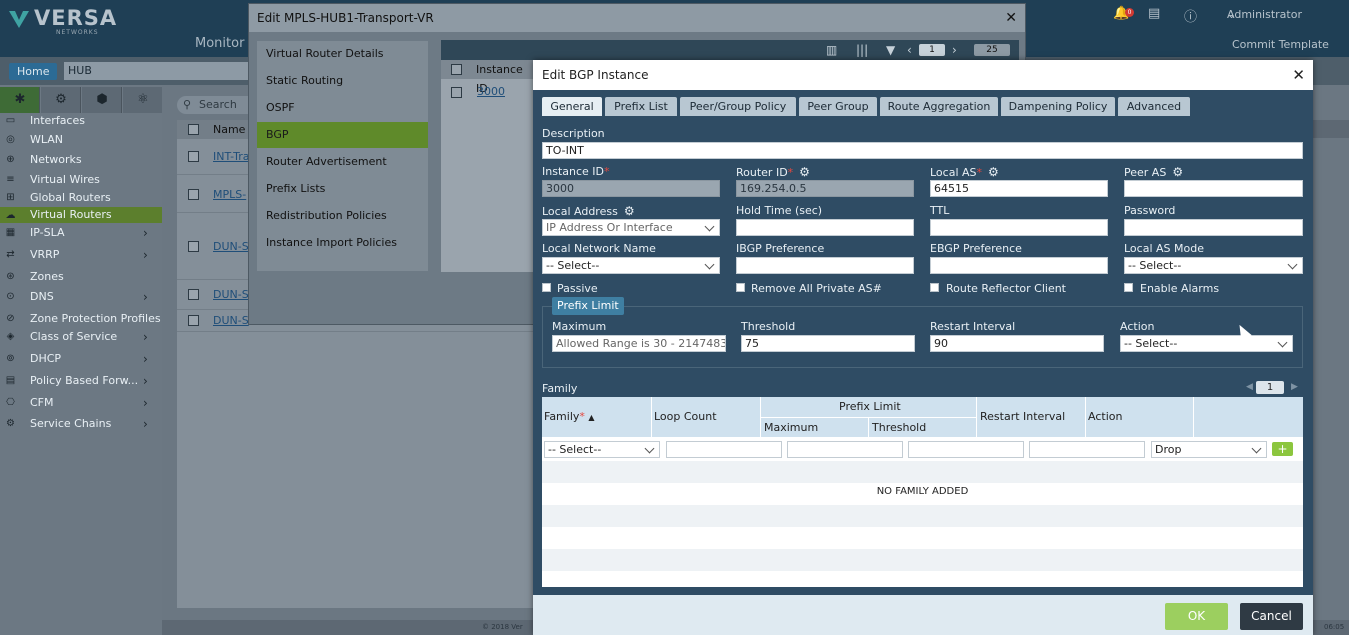 This screenshot has width=1349, height=635. Describe the element at coordinates (342, 108) in the screenshot. I see `vr-menu-ospf: OSPF` at that location.